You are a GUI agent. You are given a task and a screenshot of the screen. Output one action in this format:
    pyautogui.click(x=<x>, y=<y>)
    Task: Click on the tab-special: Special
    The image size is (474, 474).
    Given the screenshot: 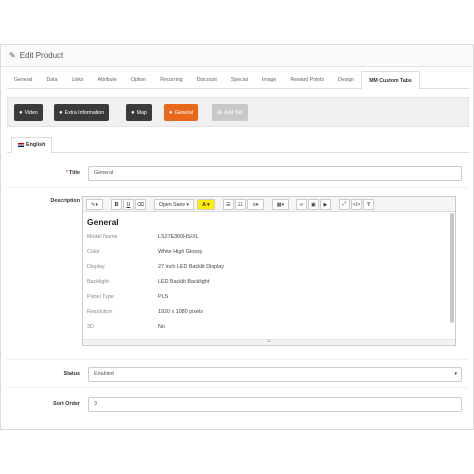 What is the action you would take?
    pyautogui.click(x=239, y=80)
    